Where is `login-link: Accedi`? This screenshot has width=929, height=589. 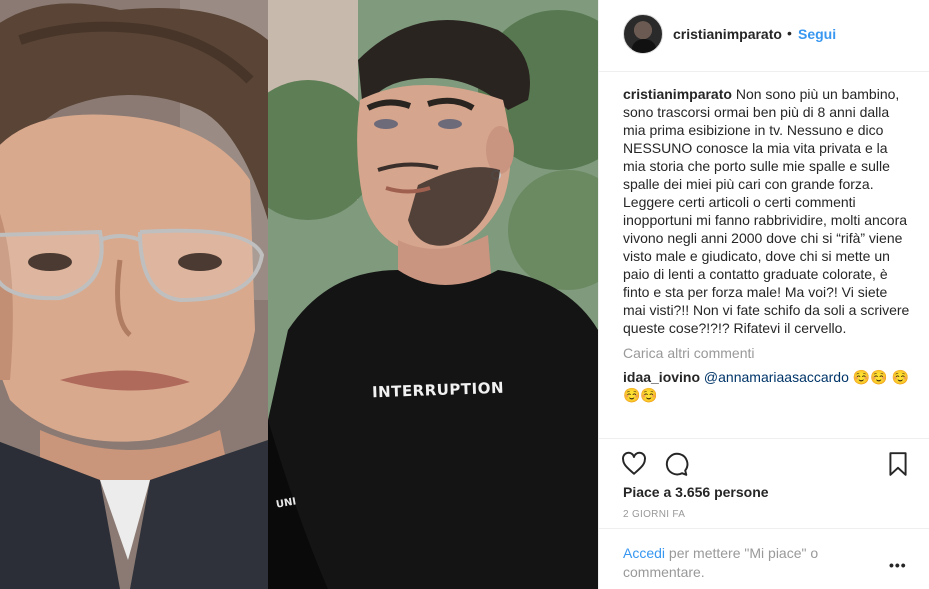 login-link: Accedi is located at coordinates (644, 553).